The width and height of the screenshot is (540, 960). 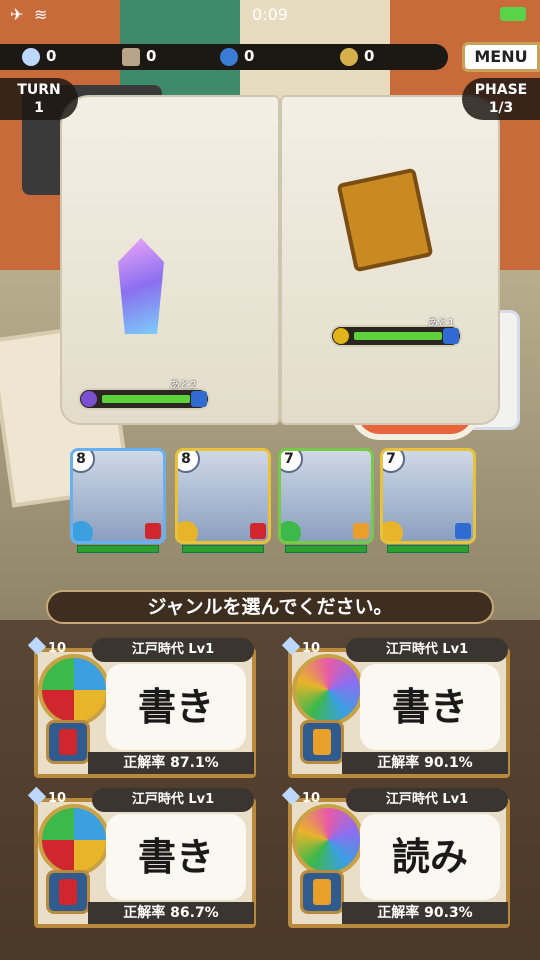 I want to click on clock: 0:09, so click(x=270, y=14).